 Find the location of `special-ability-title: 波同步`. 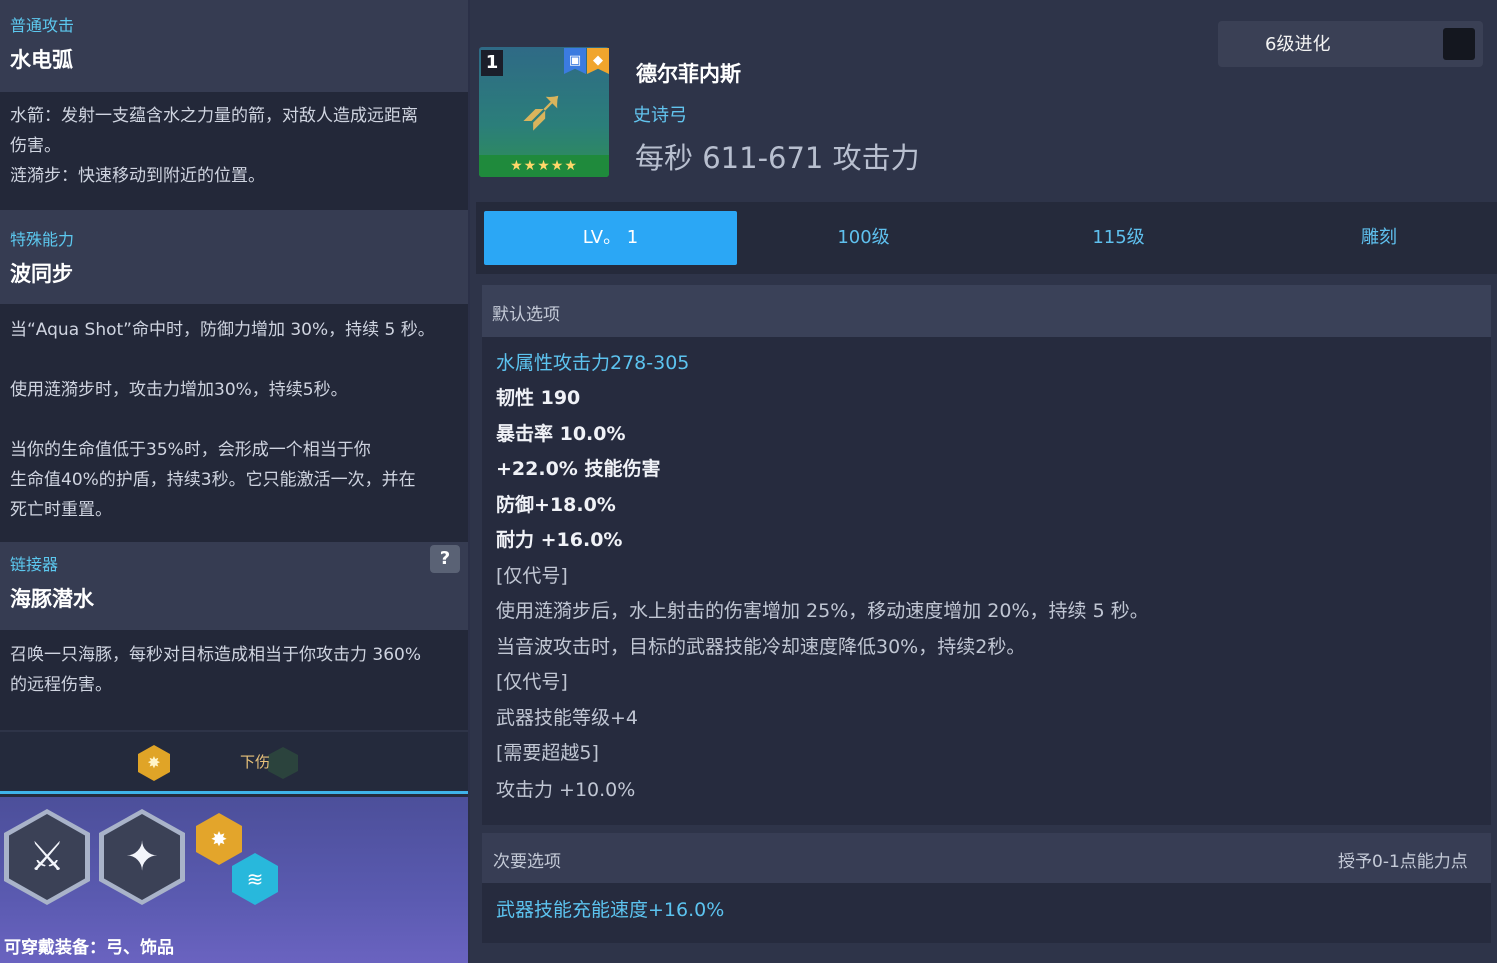

special-ability-title: 波同步 is located at coordinates (41, 274).